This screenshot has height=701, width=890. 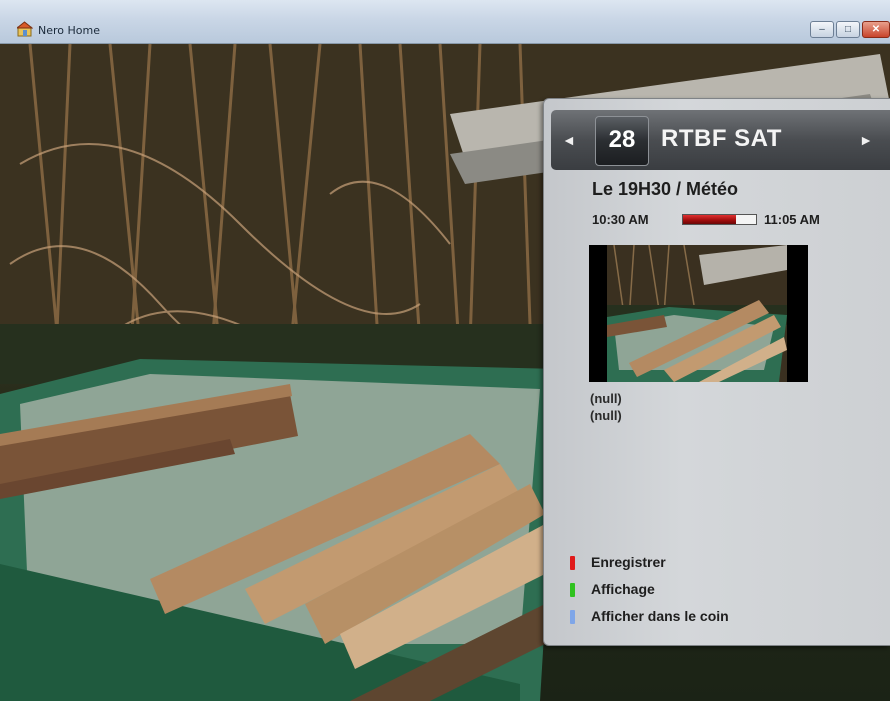 What do you see at coordinates (628, 562) in the screenshot?
I see `record-action-label: Enregistrer` at bounding box center [628, 562].